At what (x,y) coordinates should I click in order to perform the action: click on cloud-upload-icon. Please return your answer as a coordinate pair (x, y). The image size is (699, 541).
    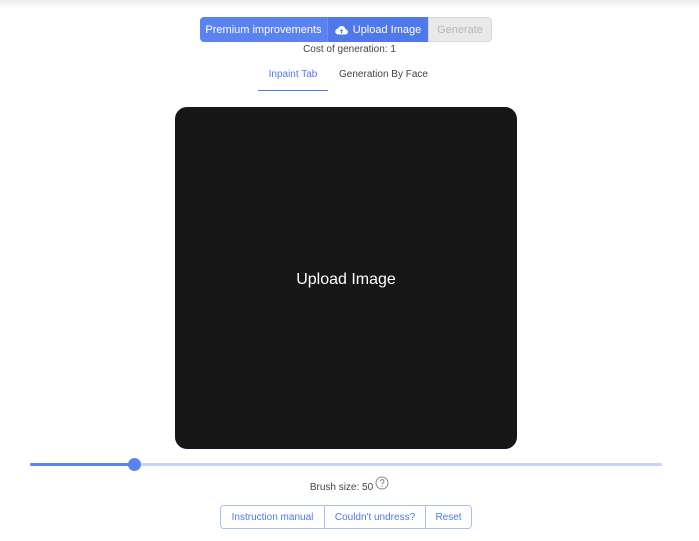
    Looking at the image, I should click on (341, 30).